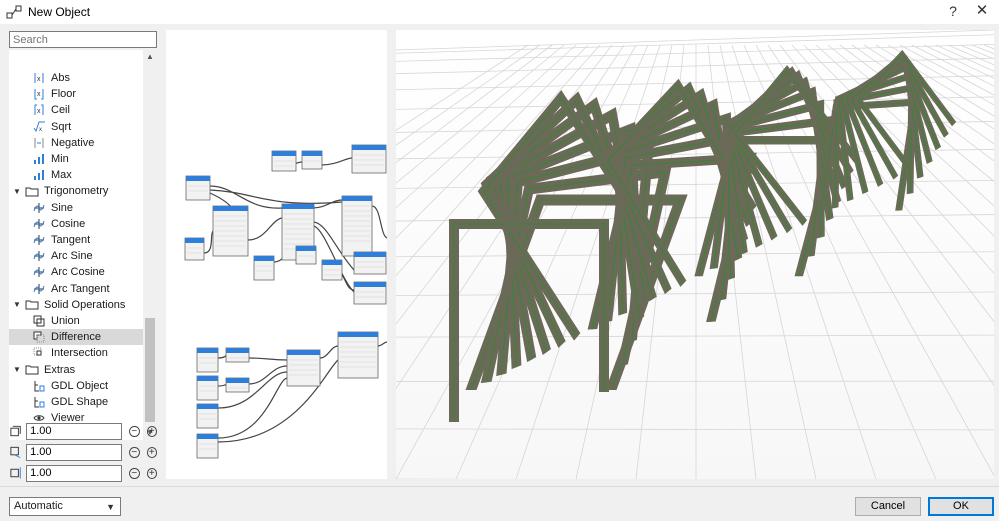 This screenshot has height=521, width=999. I want to click on dimension-z-input, so click(74, 473).